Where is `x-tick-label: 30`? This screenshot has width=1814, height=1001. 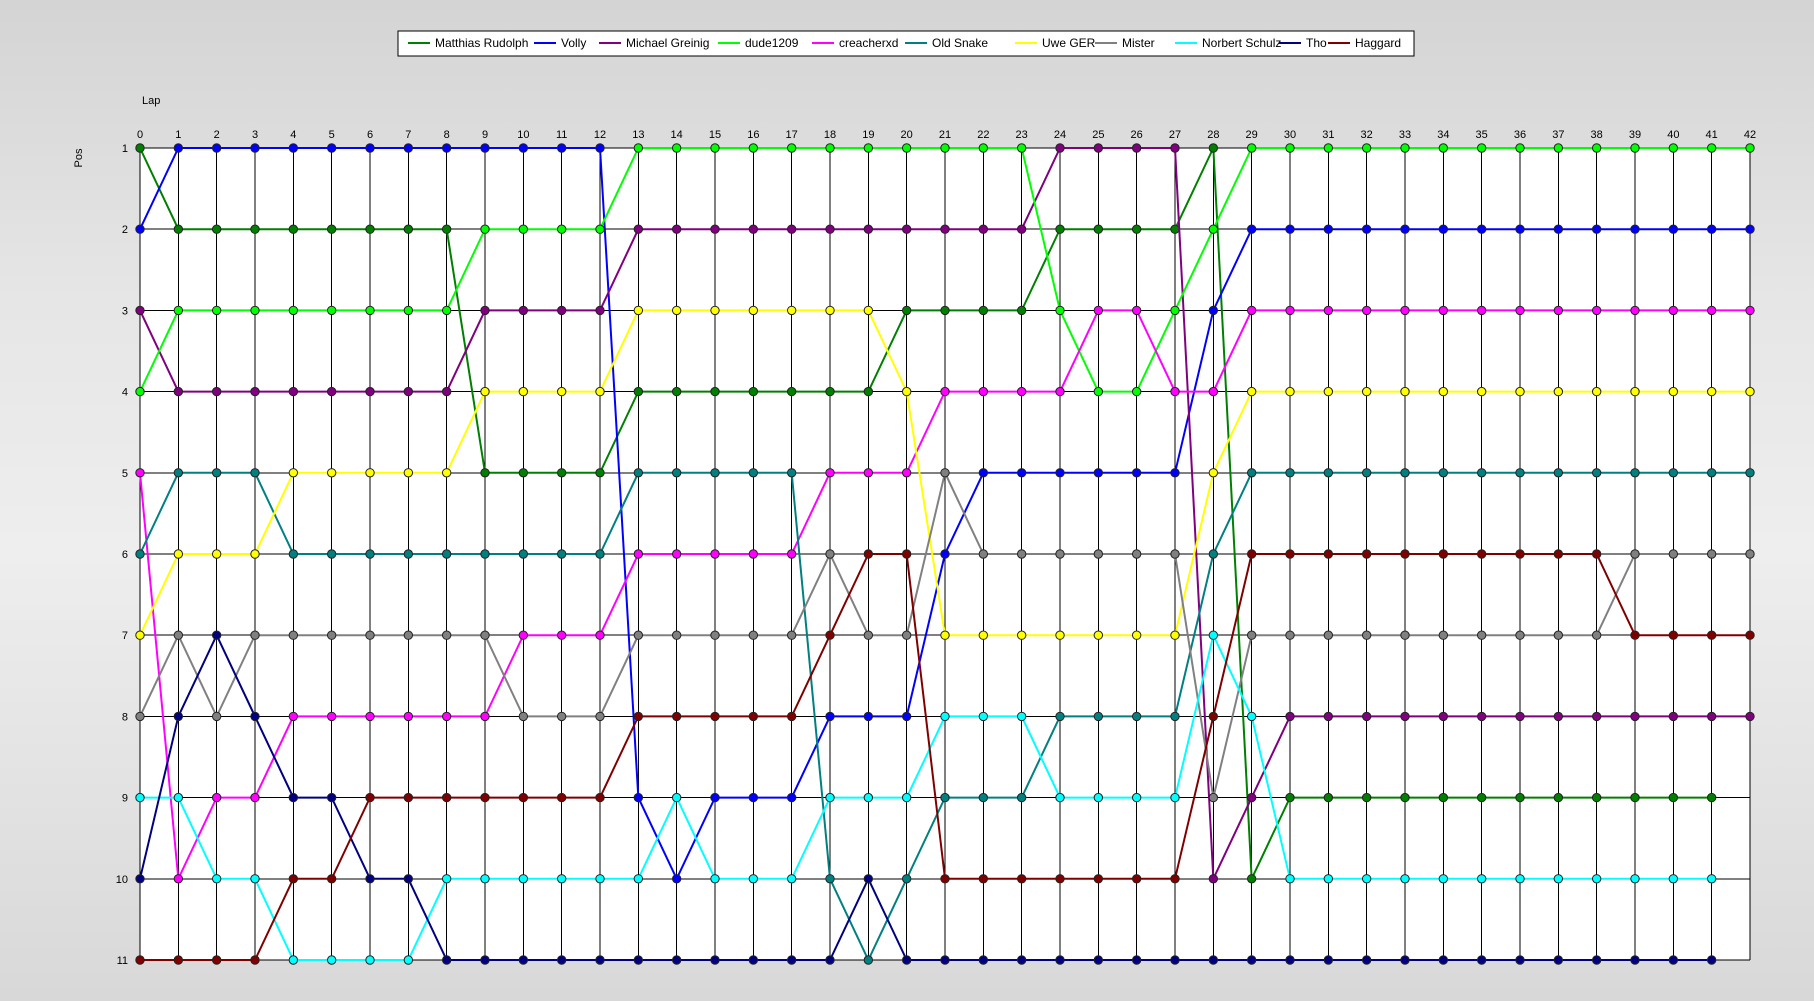
x-tick-label: 30 is located at coordinates (1290, 135).